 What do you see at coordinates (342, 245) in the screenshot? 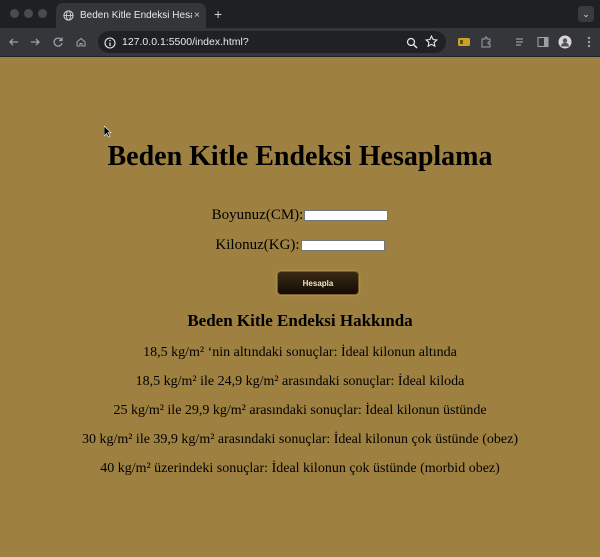
I see `weight-input` at bounding box center [342, 245].